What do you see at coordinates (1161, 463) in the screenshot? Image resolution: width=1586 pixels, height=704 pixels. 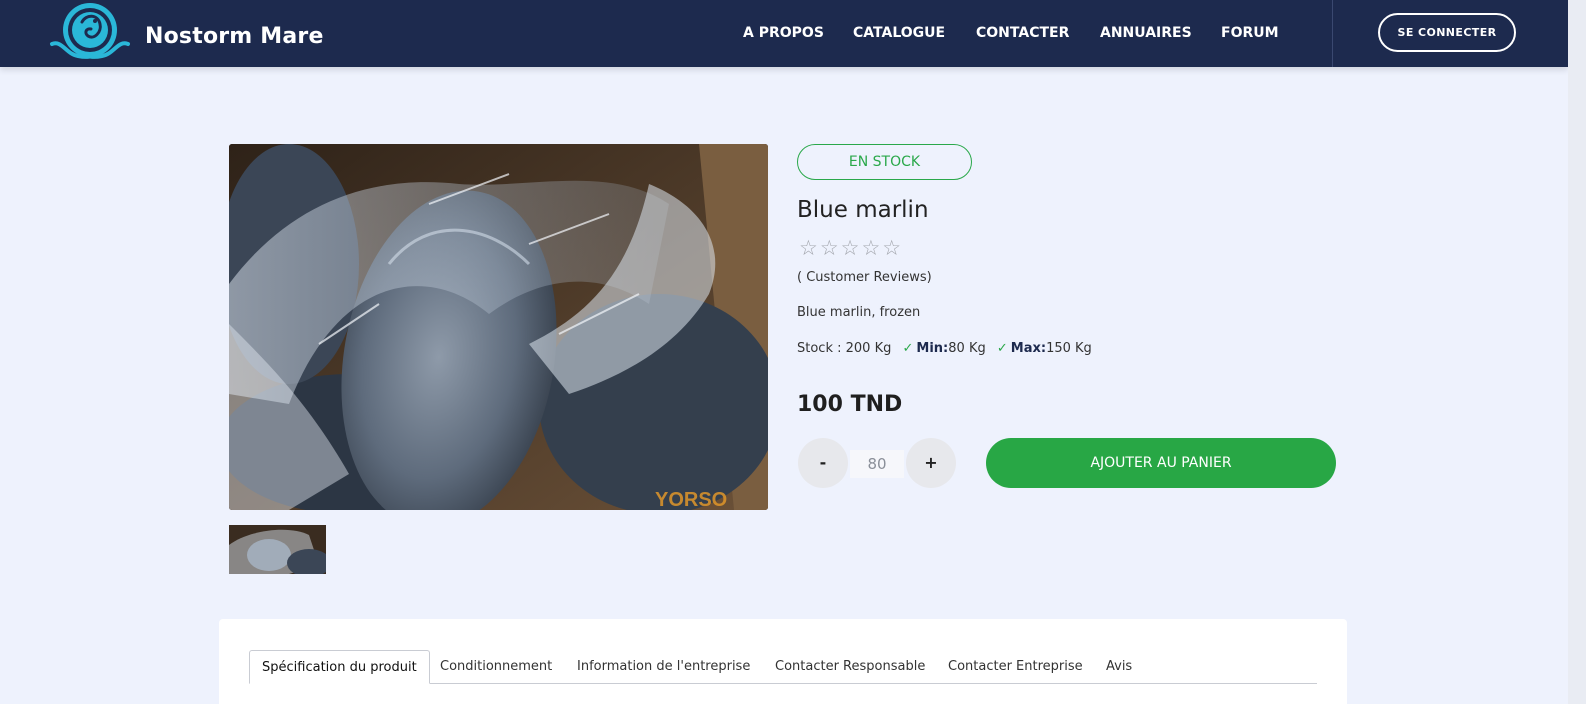 I see `add-to-cart-button: AJOUTER AU PANIER` at bounding box center [1161, 463].